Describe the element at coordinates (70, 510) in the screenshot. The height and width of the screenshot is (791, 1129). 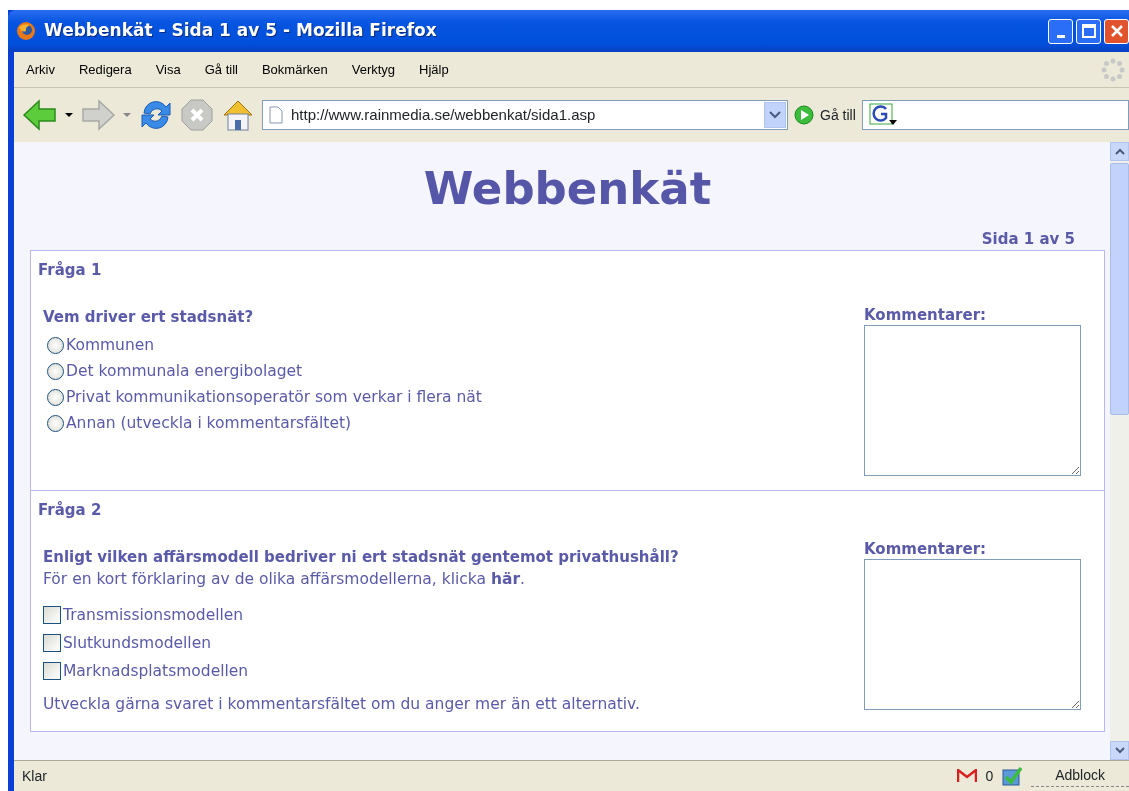
I see `question-number: Fråga 2` at that location.